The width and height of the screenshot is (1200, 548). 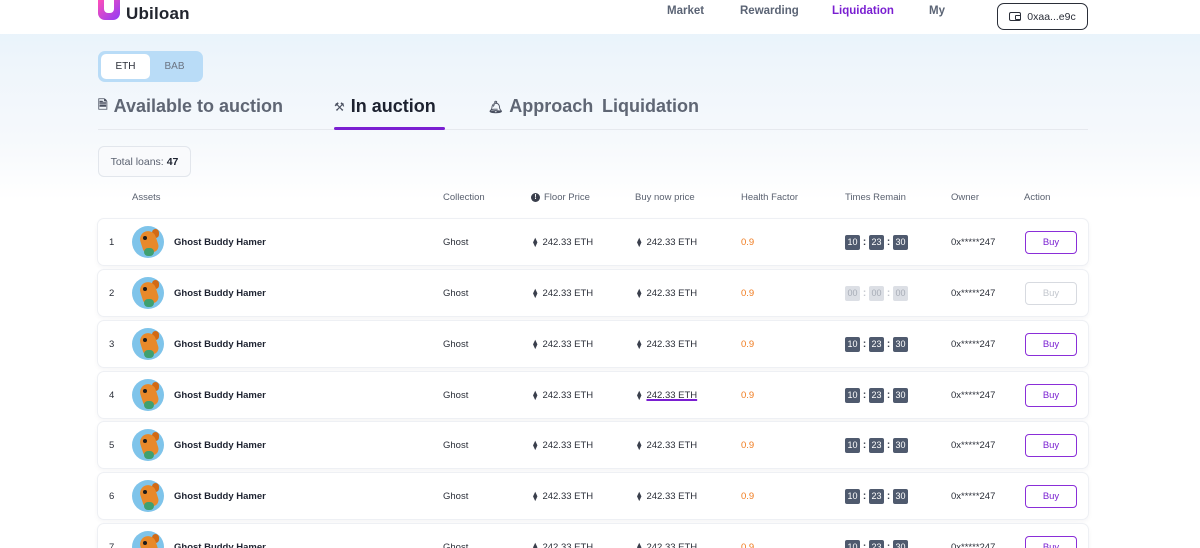 What do you see at coordinates (112, 344) in the screenshot?
I see `row-number: 3` at bounding box center [112, 344].